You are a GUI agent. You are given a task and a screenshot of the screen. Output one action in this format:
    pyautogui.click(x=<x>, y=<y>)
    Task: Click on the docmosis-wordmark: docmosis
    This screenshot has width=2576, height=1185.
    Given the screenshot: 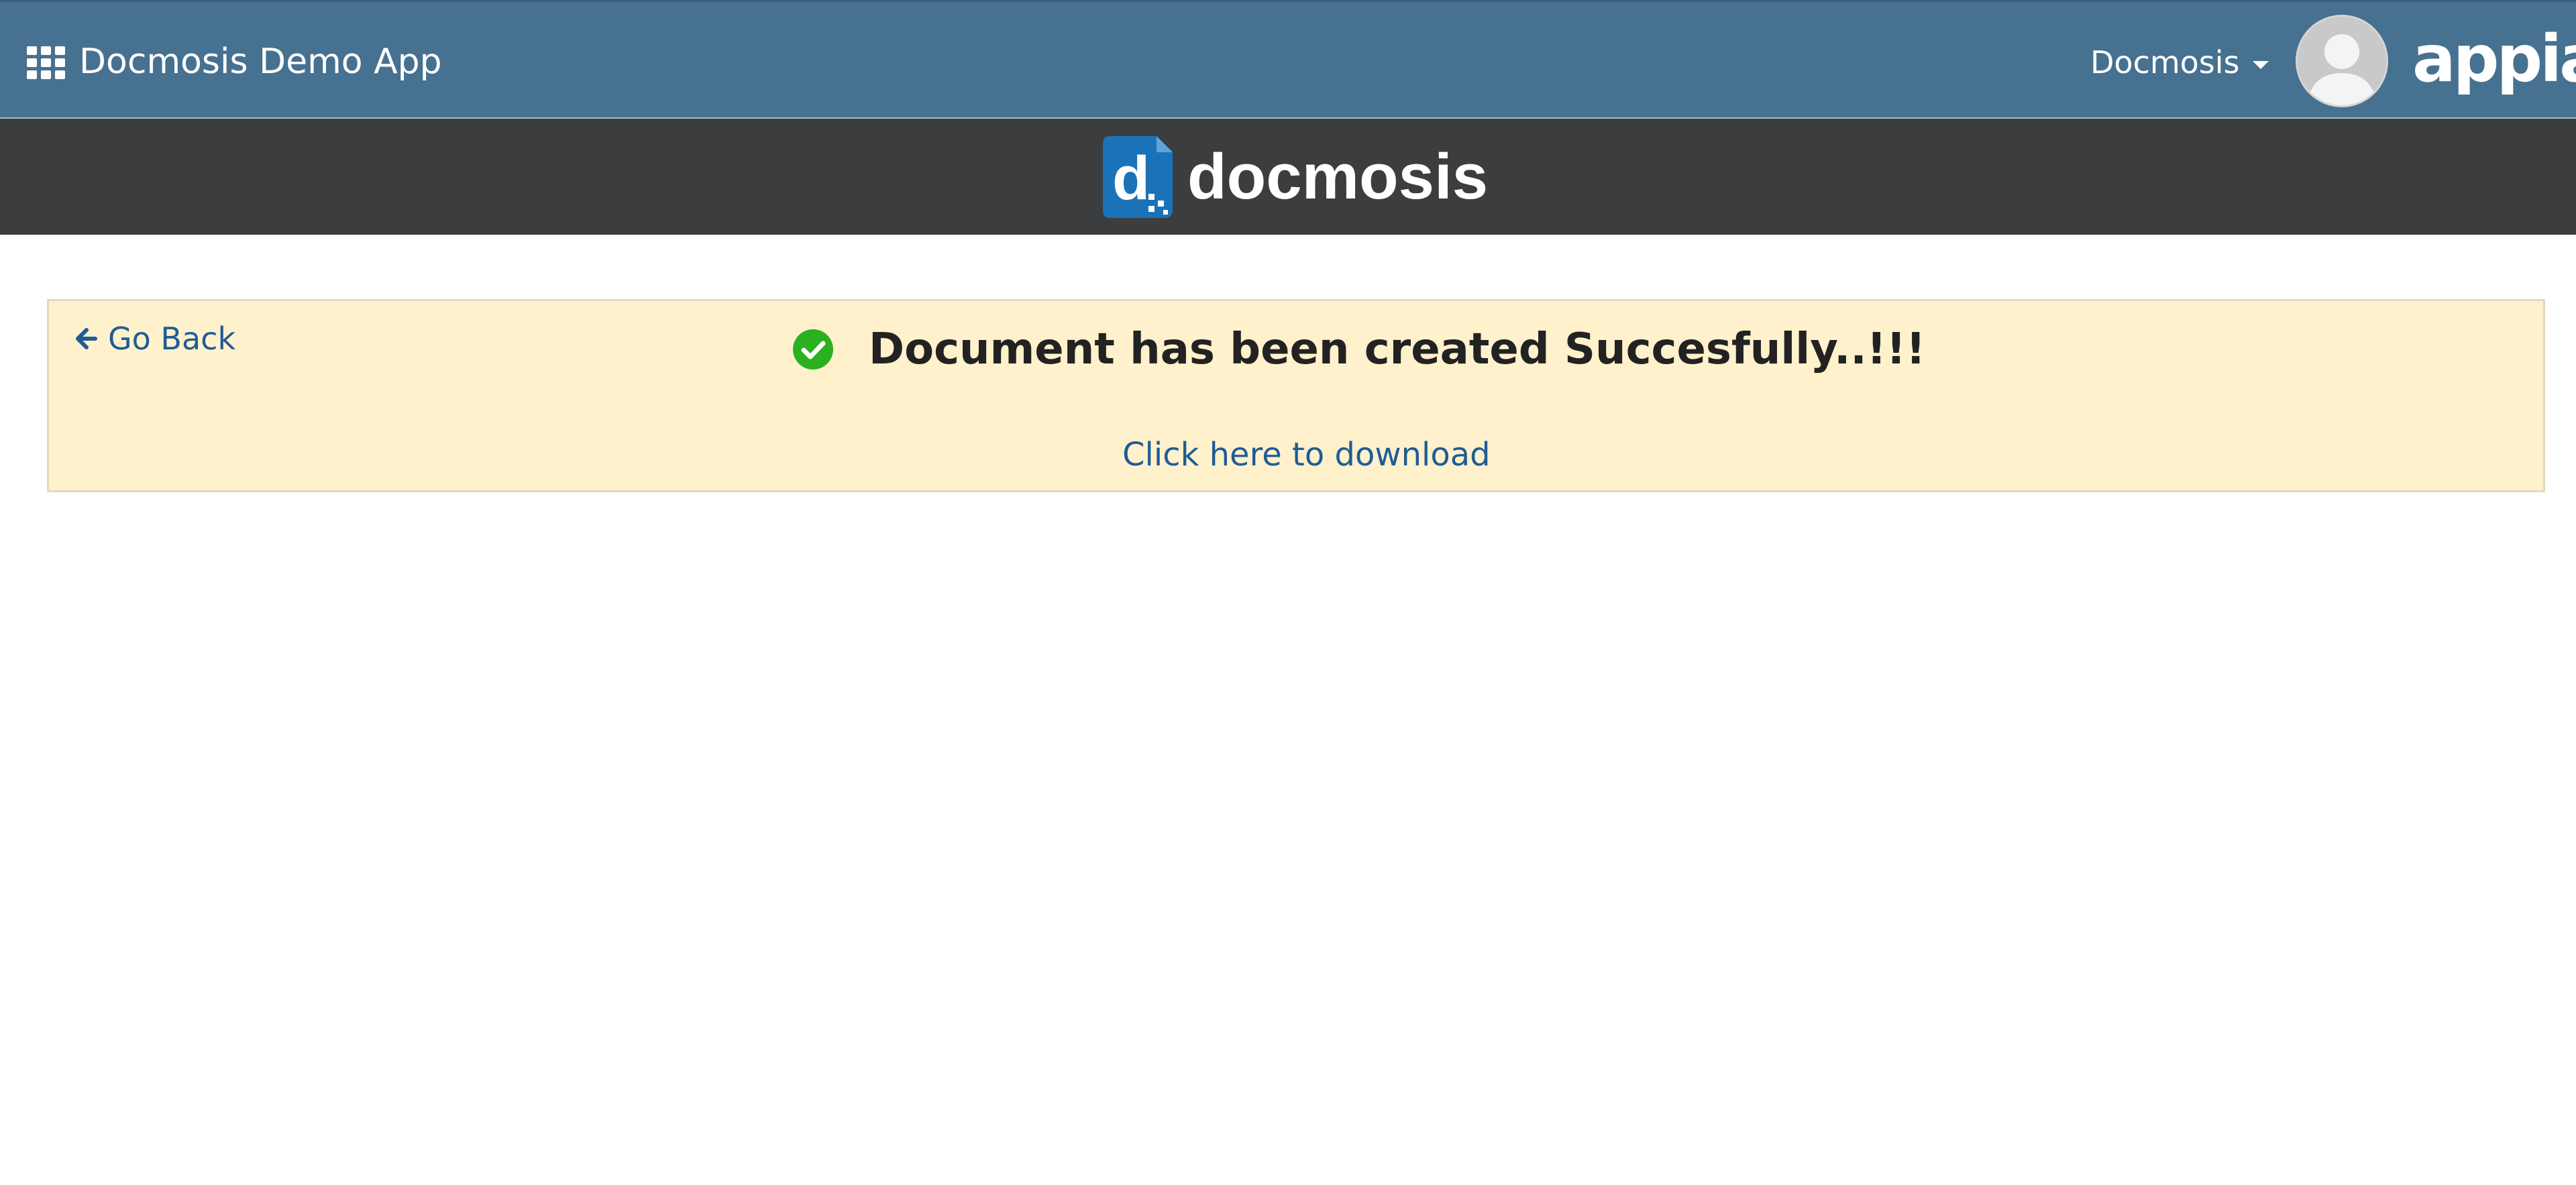 What is the action you would take?
    pyautogui.click(x=1338, y=177)
    